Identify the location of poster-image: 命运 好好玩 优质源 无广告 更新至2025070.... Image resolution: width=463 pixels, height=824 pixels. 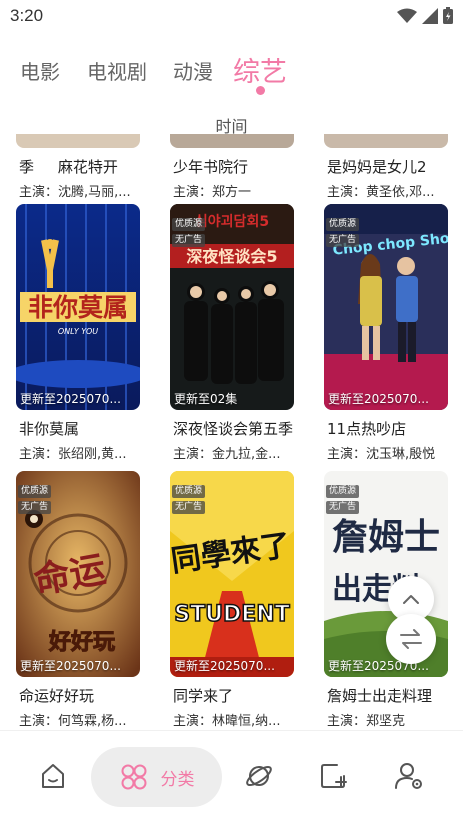
(78, 574).